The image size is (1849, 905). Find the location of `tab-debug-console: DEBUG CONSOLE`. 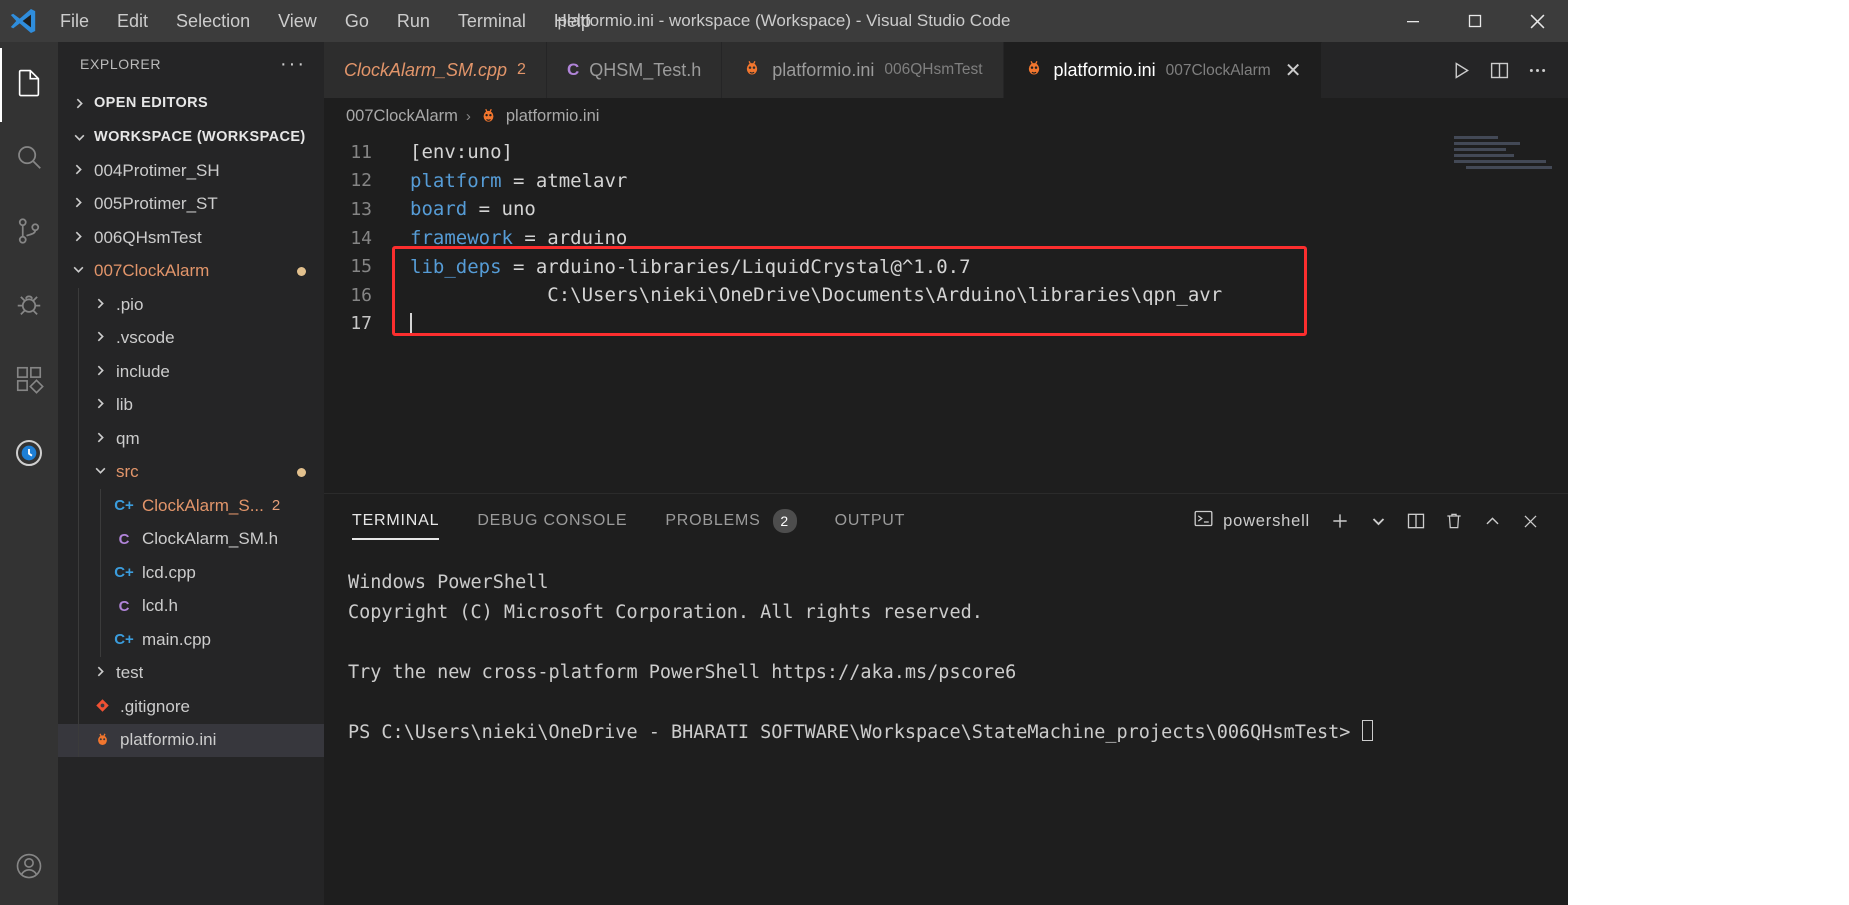

tab-debug-console: DEBUG CONSOLE is located at coordinates (552, 521).